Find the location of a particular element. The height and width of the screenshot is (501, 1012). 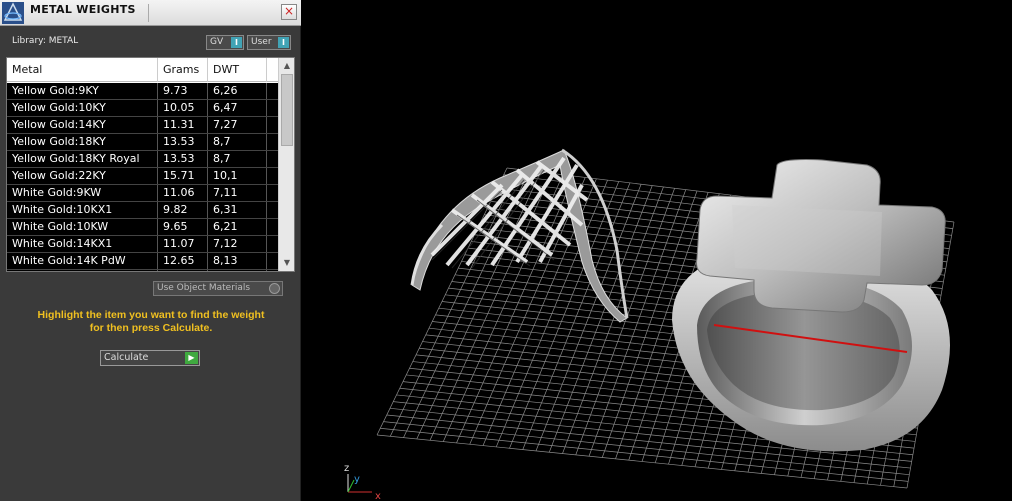

radio-icon is located at coordinates (274, 288).